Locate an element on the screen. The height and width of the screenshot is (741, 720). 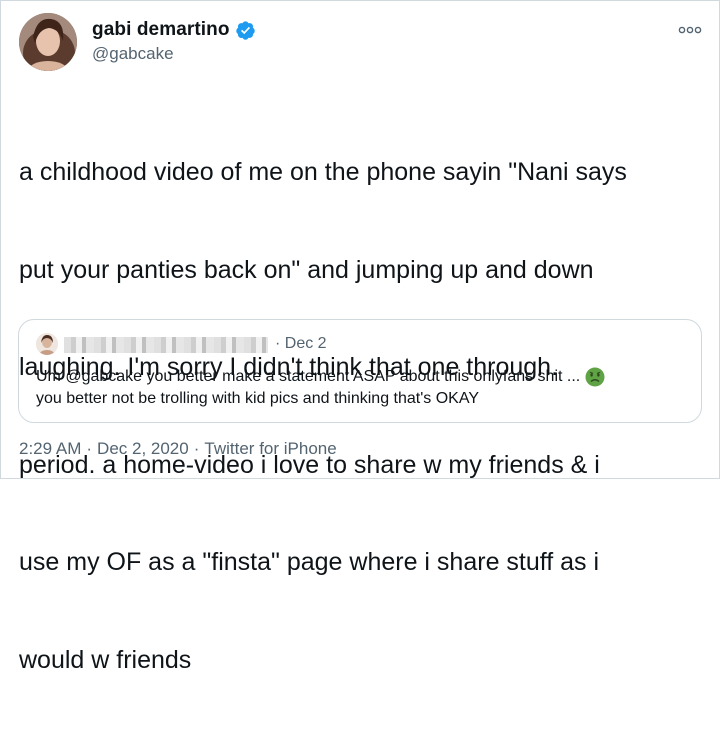
verified-badge-icon is located at coordinates (245, 30).